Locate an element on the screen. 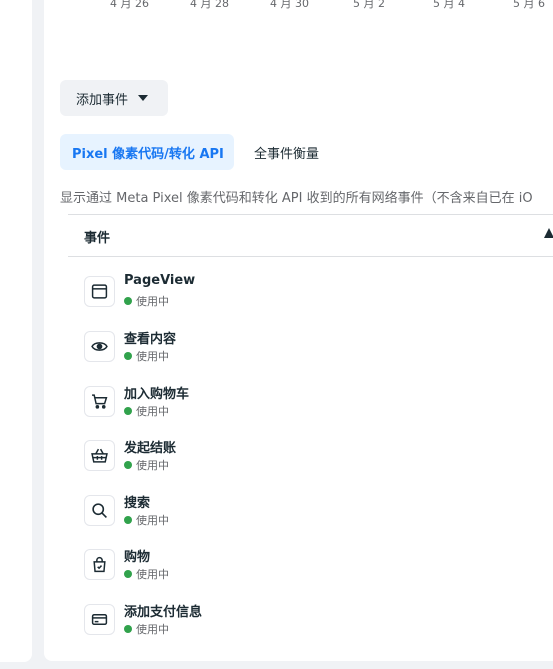  chart-x-axis: 4 月 26 4 月 28 4 月 30 5 月 2 5 月 4 5 月 6 is located at coordinates (298, 5).